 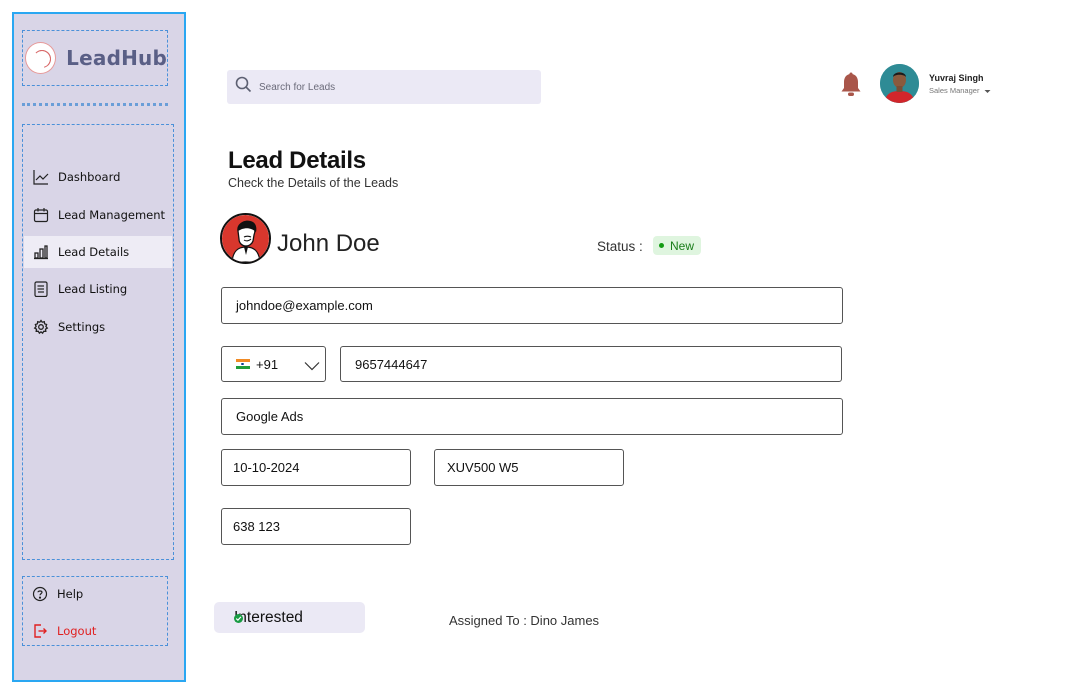 I want to click on country-code-value: +91, so click(x=267, y=364).